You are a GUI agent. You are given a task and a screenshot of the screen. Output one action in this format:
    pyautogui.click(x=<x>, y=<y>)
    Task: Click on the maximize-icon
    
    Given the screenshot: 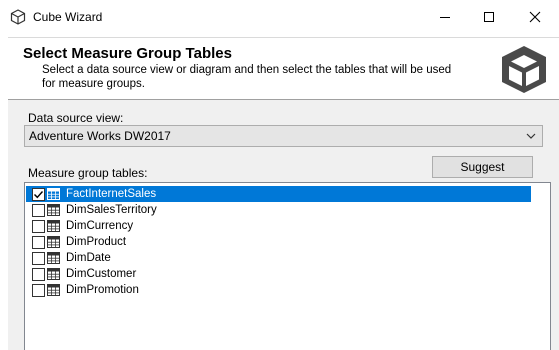 What is the action you would take?
    pyautogui.click(x=489, y=16)
    